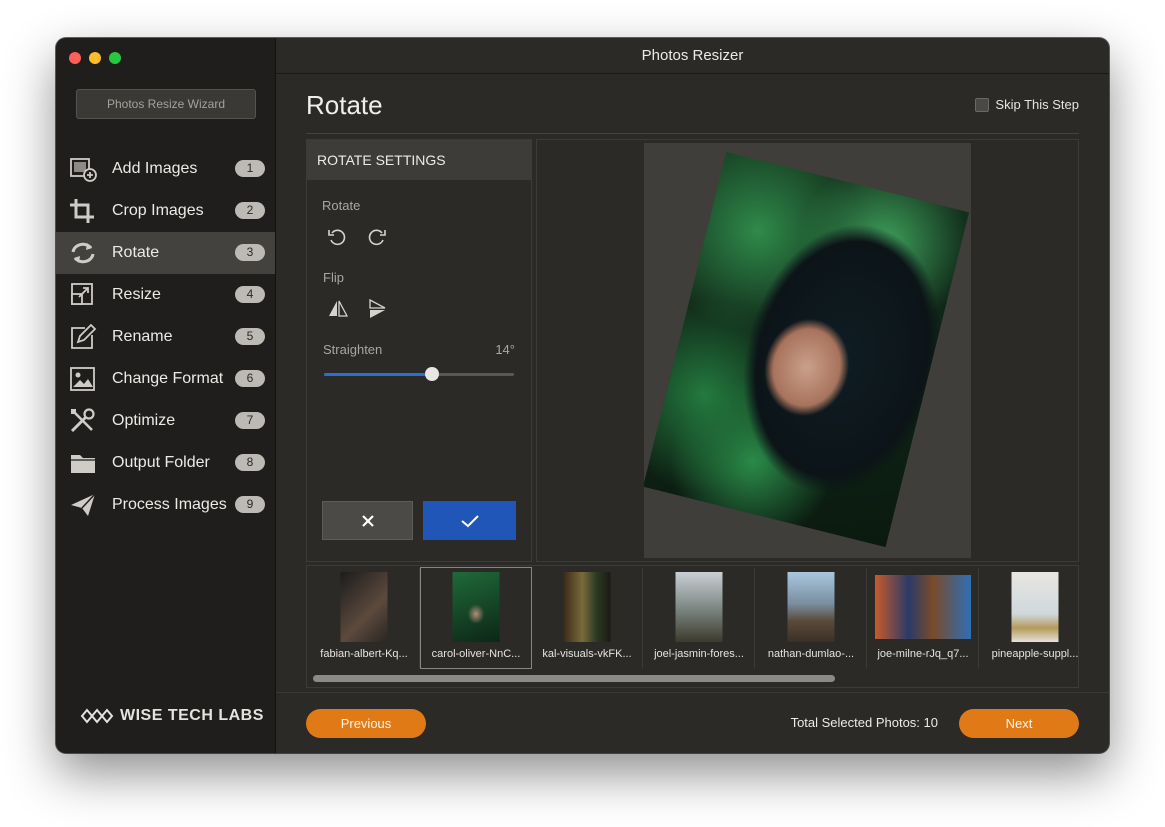  I want to click on crop-icon, so click(82, 211).